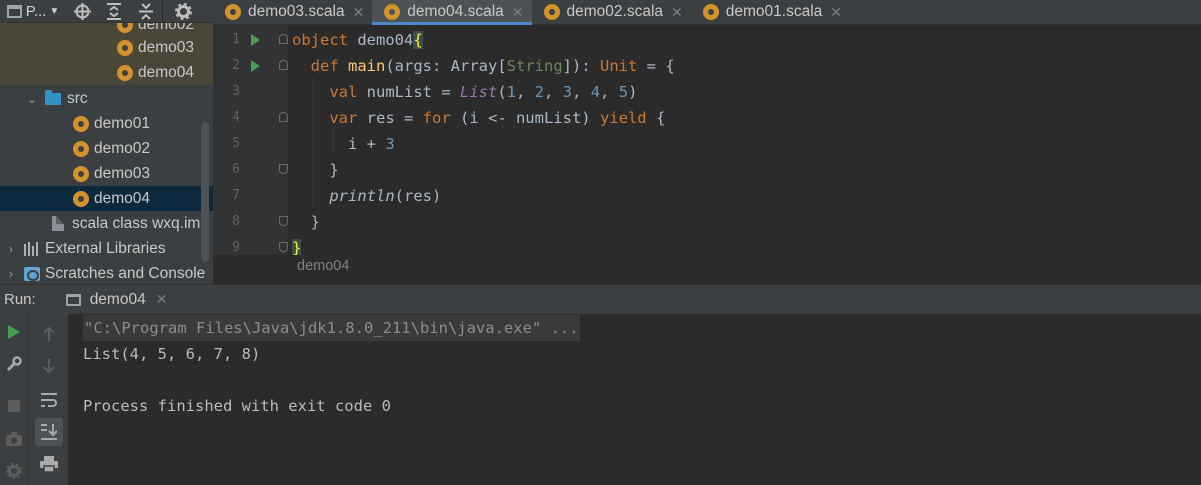 Image resolution: width=1201 pixels, height=485 pixels. Describe the element at coordinates (306, 222) in the screenshot. I see `code-line-8: }` at that location.